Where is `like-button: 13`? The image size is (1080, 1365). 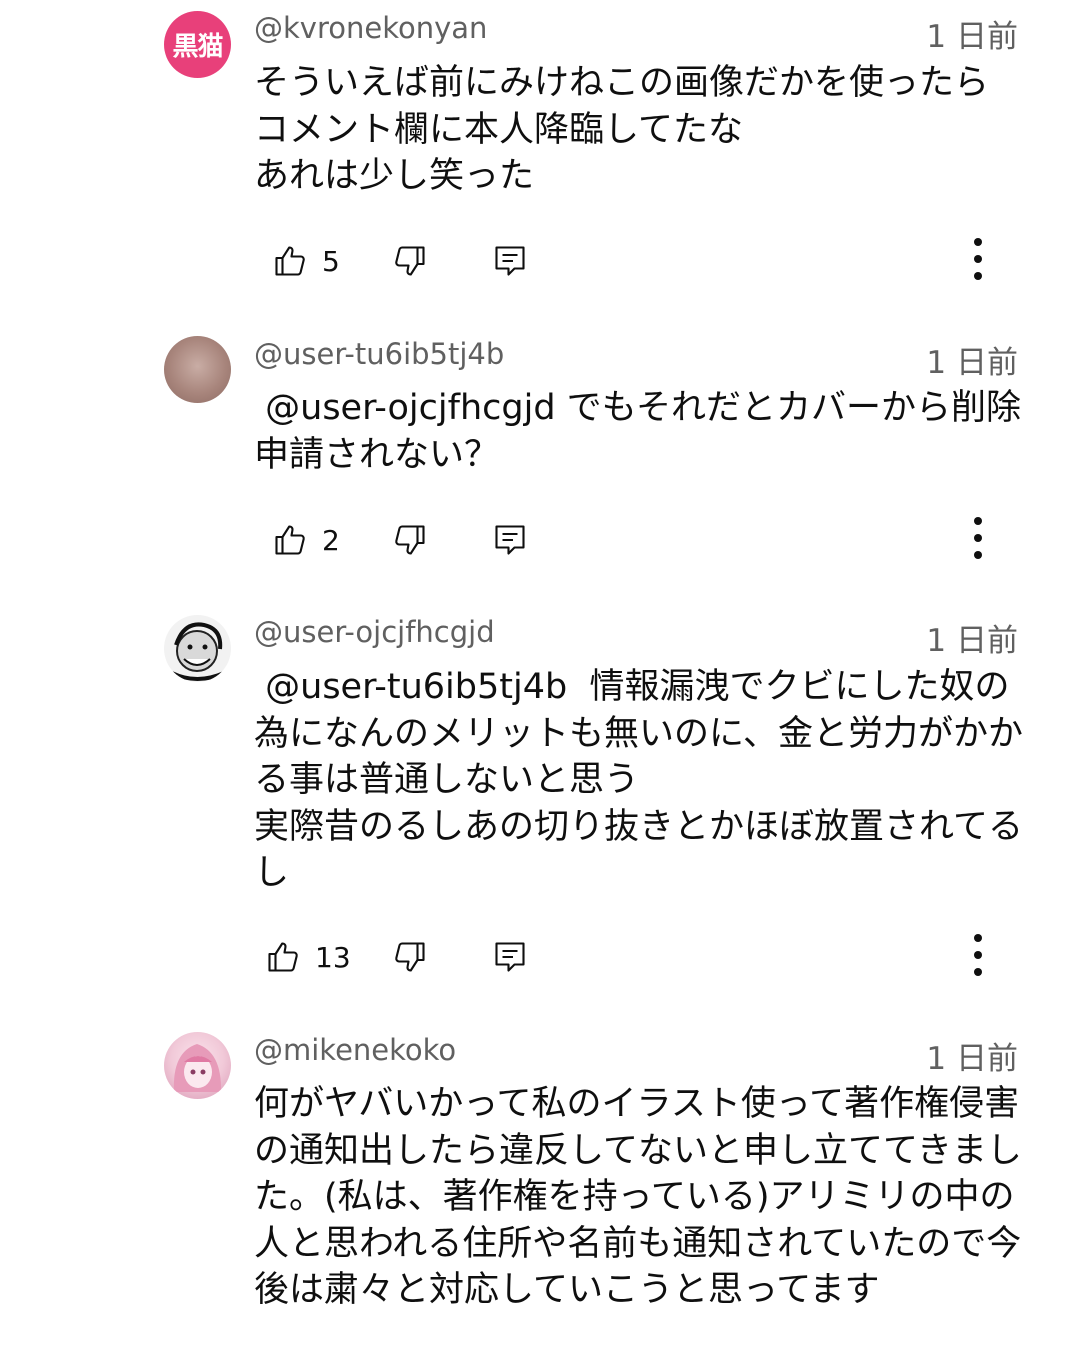
like-button: 13 is located at coordinates (308, 957).